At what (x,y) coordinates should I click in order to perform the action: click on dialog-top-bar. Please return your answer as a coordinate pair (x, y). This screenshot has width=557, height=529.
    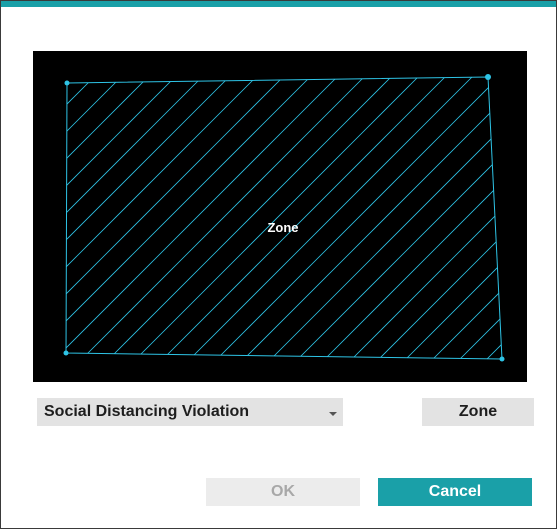
    Looking at the image, I should click on (278, 4).